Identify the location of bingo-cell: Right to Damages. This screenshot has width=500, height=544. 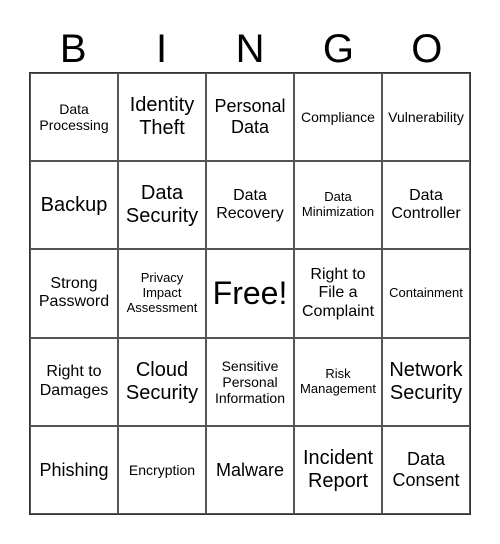
(74, 381).